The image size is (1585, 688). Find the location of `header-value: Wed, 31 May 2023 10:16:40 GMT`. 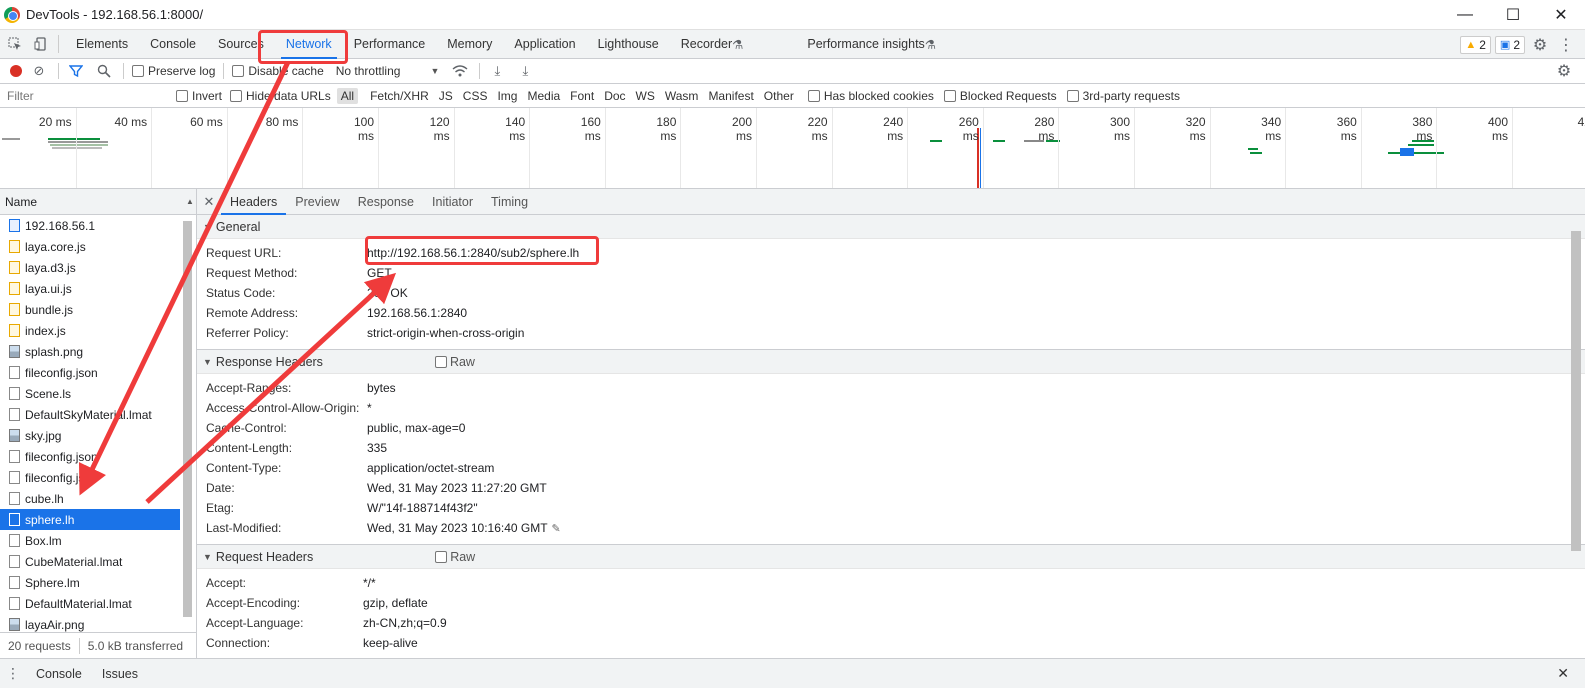

header-value: Wed, 31 May 2023 10:16:40 GMT is located at coordinates (457, 528).